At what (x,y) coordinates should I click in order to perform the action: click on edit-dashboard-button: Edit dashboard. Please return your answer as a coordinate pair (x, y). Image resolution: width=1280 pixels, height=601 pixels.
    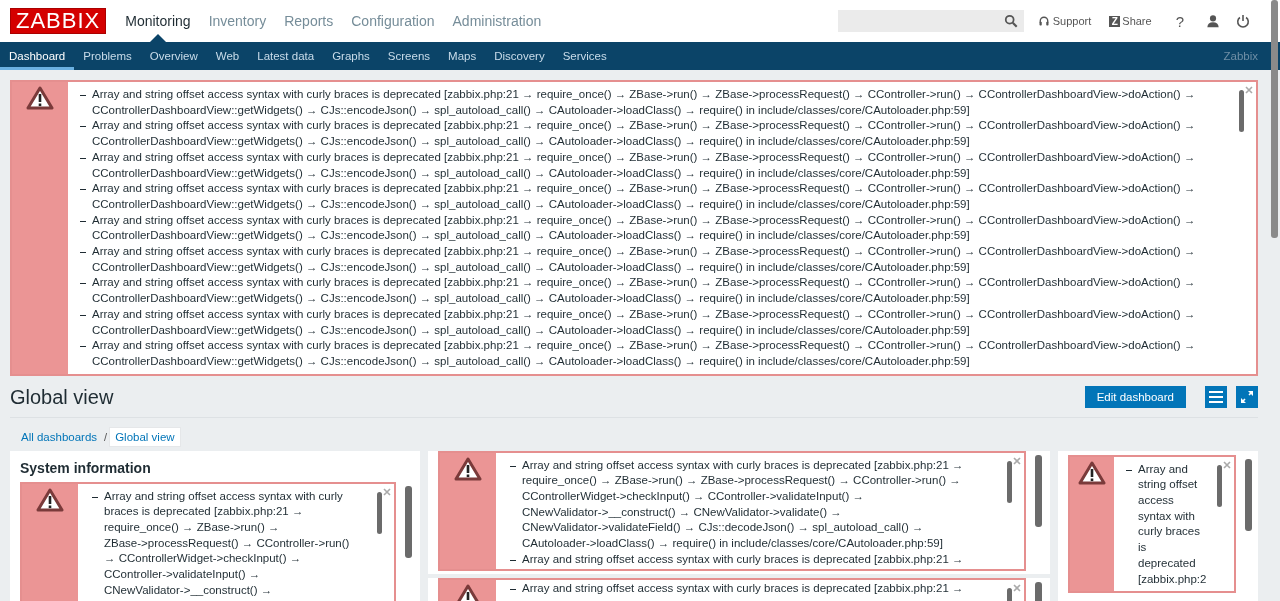
    Looking at the image, I should click on (1135, 397).